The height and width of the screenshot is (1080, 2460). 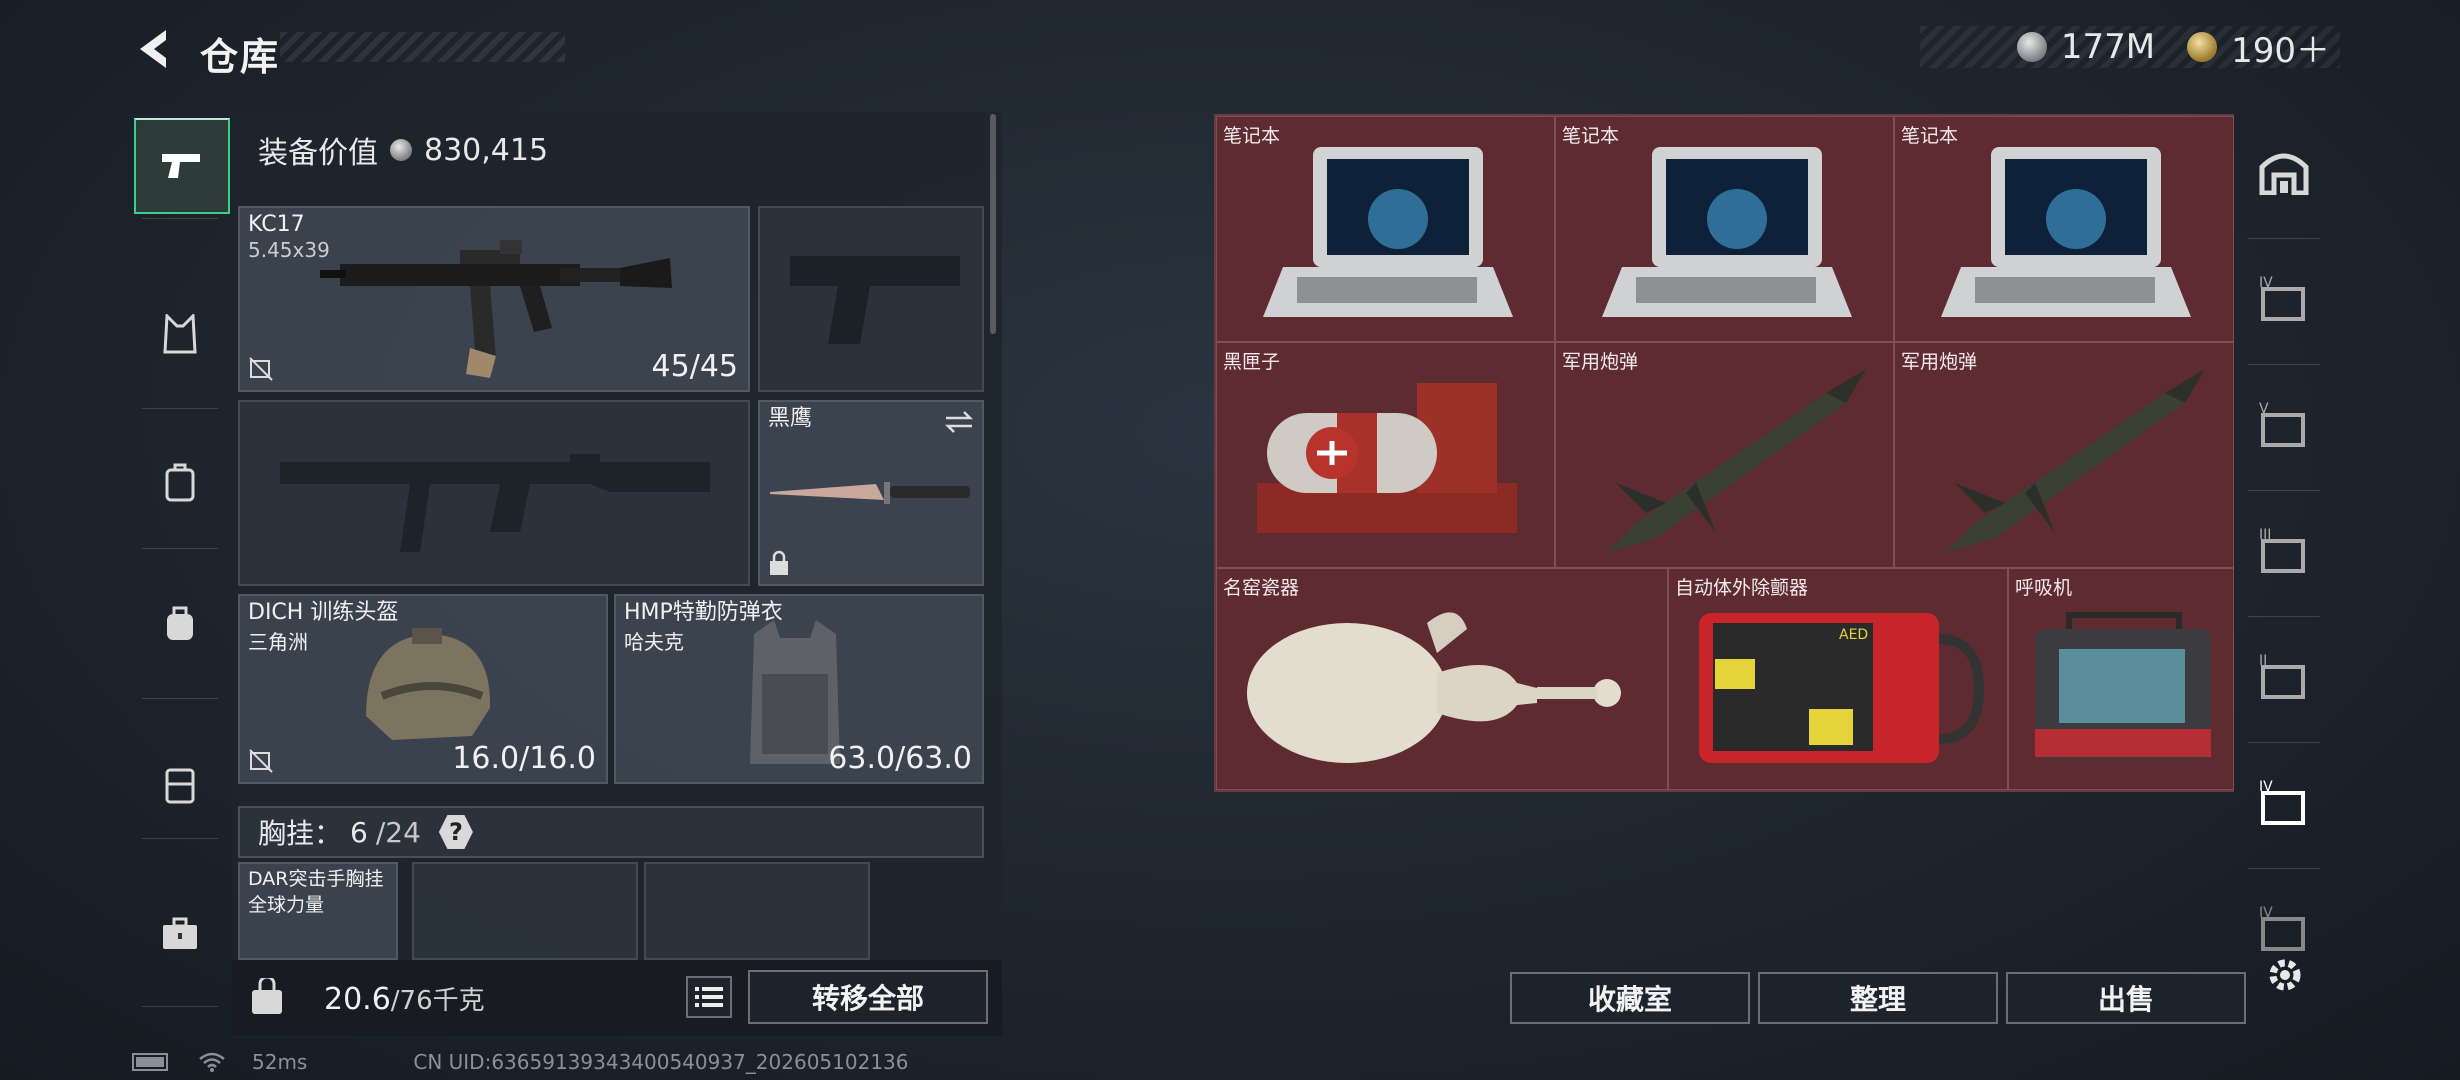 I want to click on rail-tab-pouch, so click(x=180, y=624).